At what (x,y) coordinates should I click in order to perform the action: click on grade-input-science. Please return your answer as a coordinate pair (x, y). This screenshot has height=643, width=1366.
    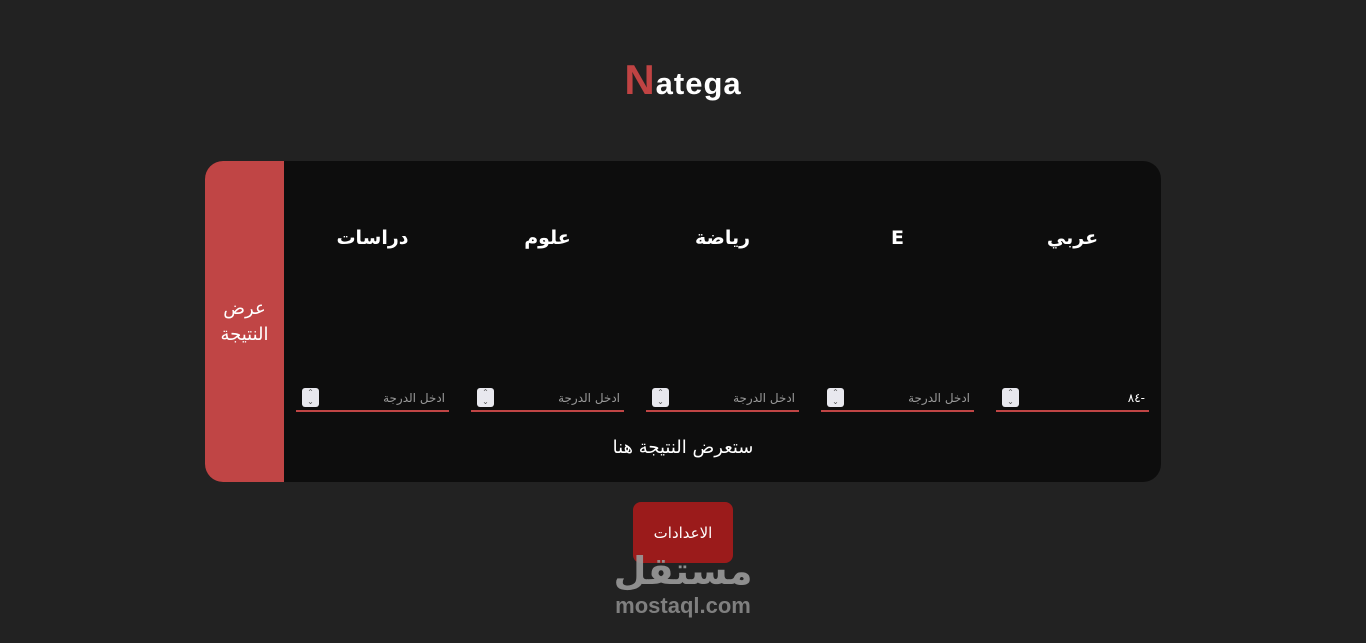
    Looking at the image, I should click on (561, 398).